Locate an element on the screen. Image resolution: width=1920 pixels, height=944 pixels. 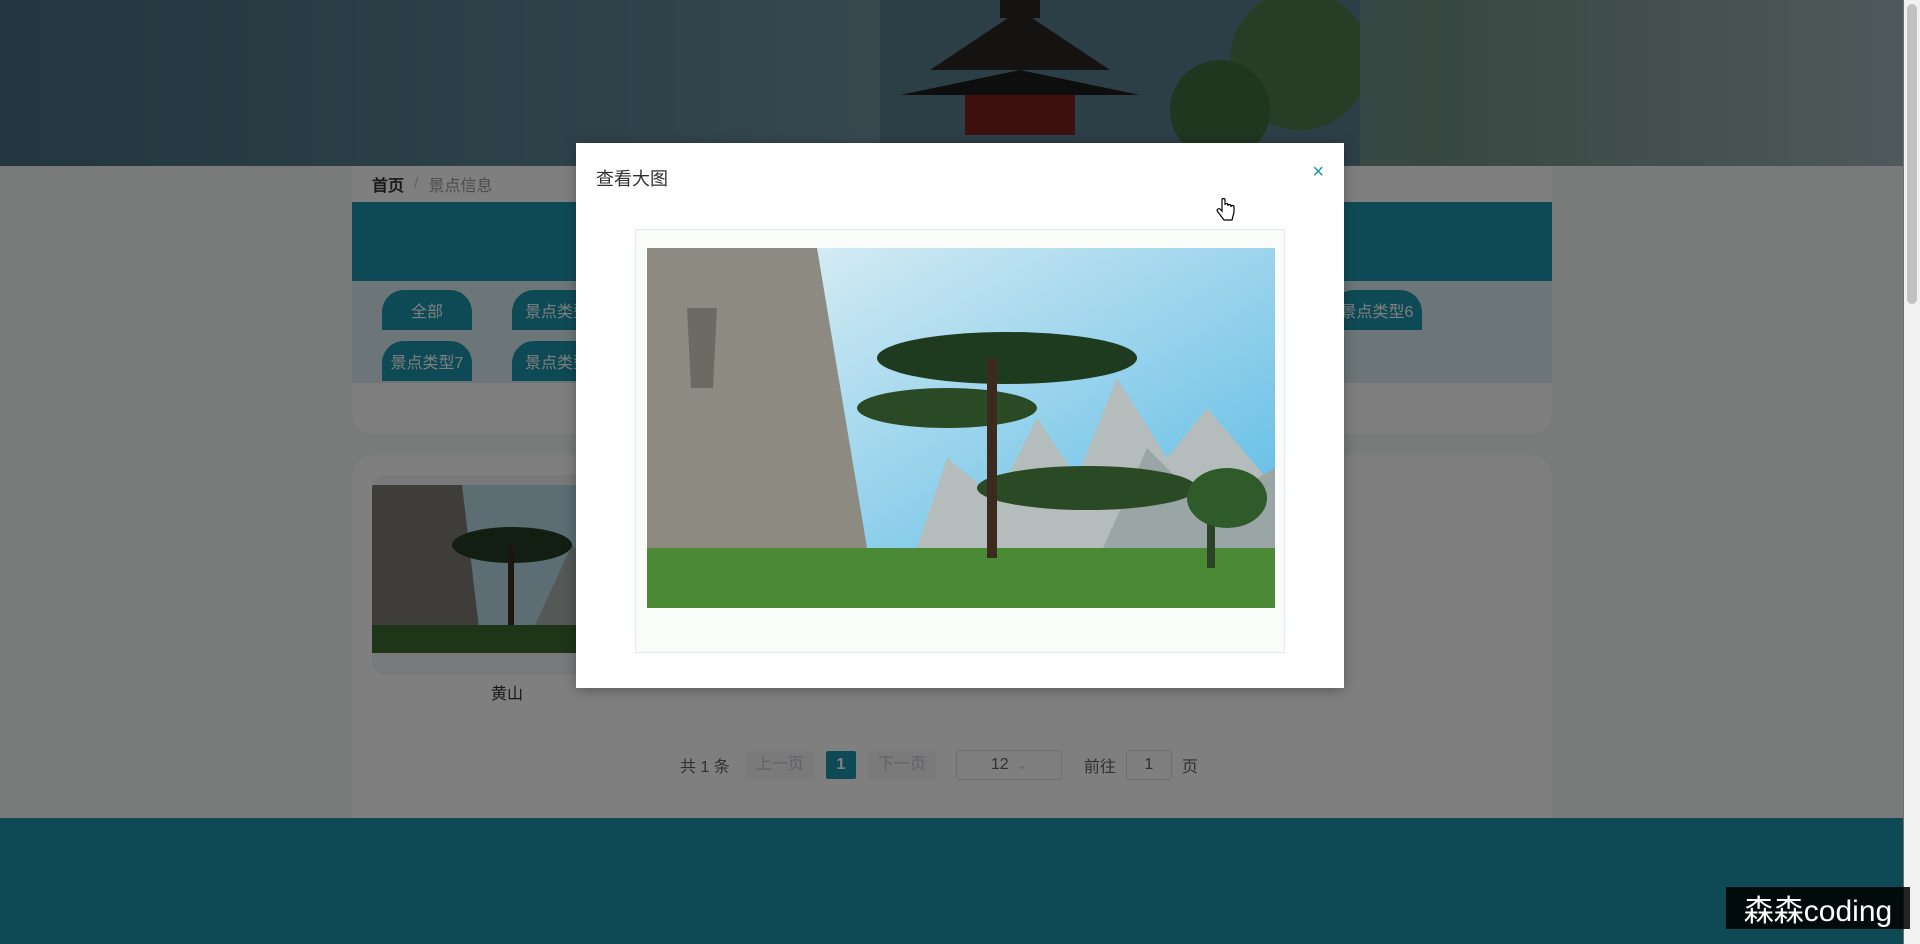
dialog-title: 查看大图 is located at coordinates (632, 179).